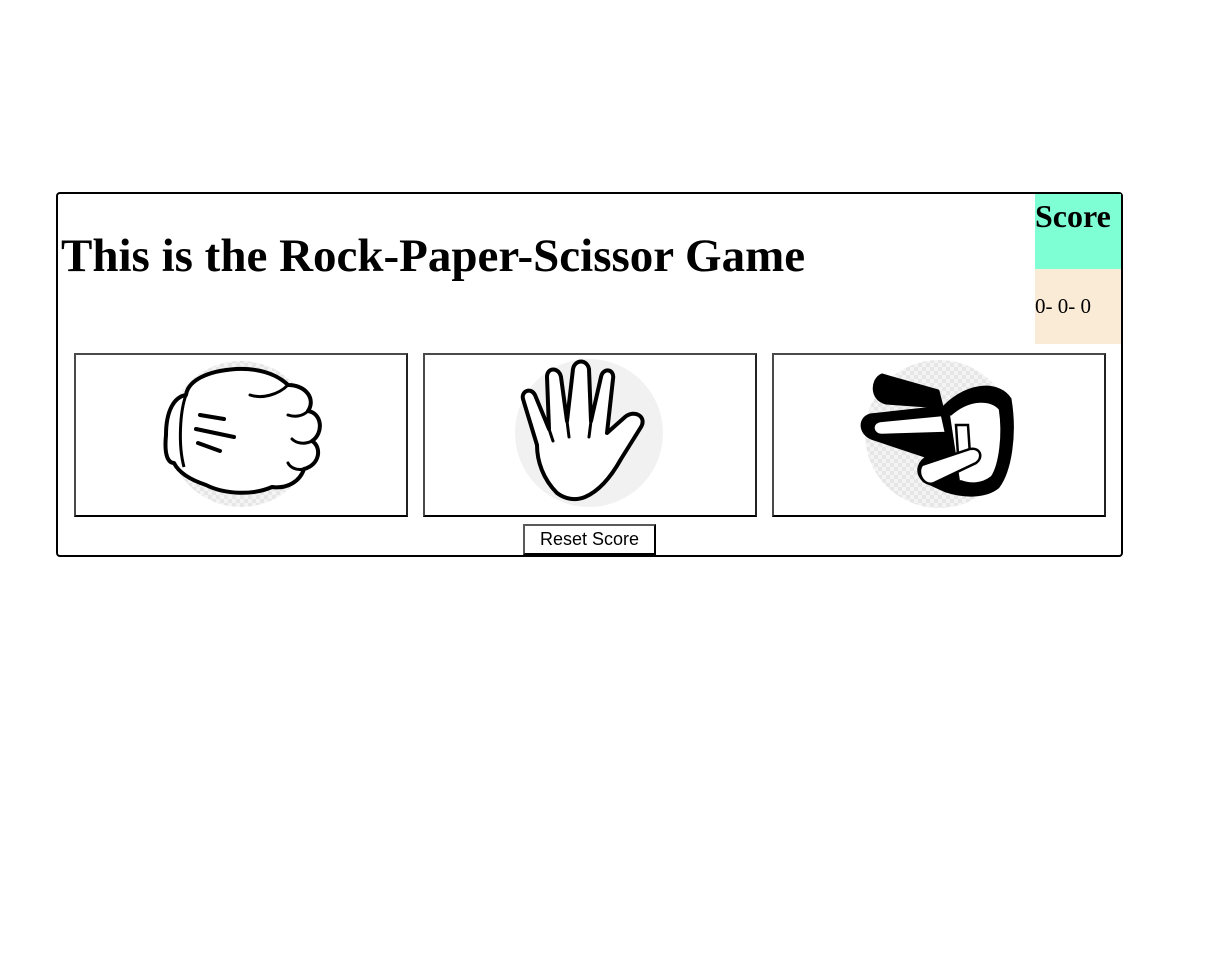 Image resolution: width=1213 pixels, height=970 pixels. I want to click on score-value: 0- 0- 0, so click(1078, 306).